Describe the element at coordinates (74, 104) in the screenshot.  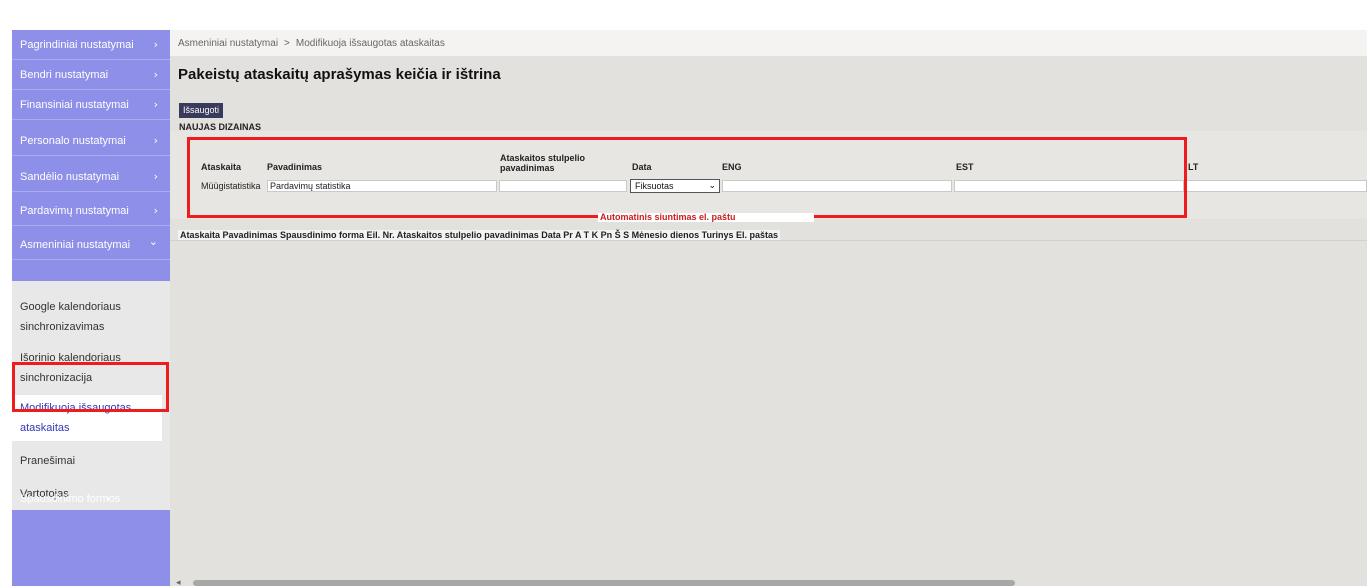
I see `sidebar-item-label: Finansiniai nustatymai` at that location.